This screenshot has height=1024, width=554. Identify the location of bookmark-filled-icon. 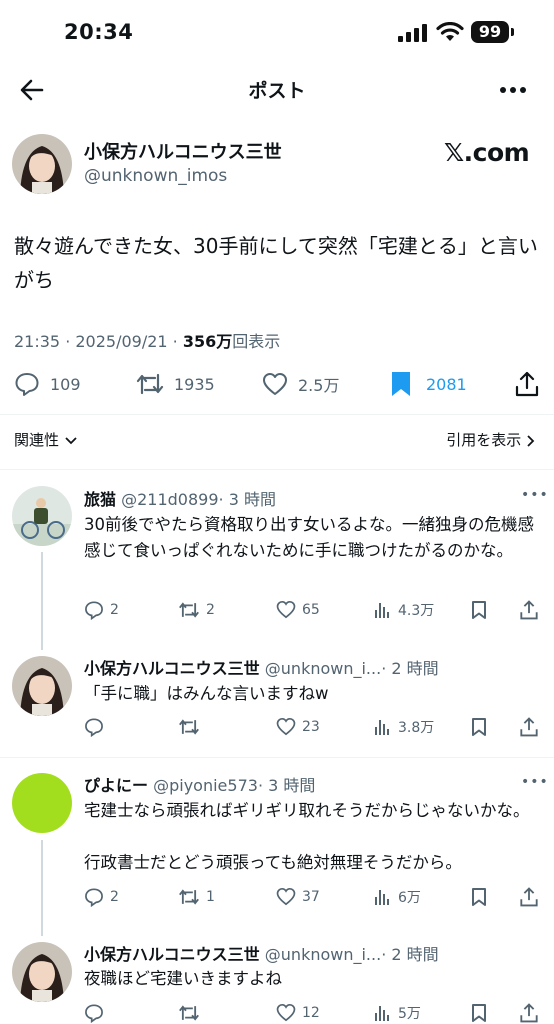
(401, 384).